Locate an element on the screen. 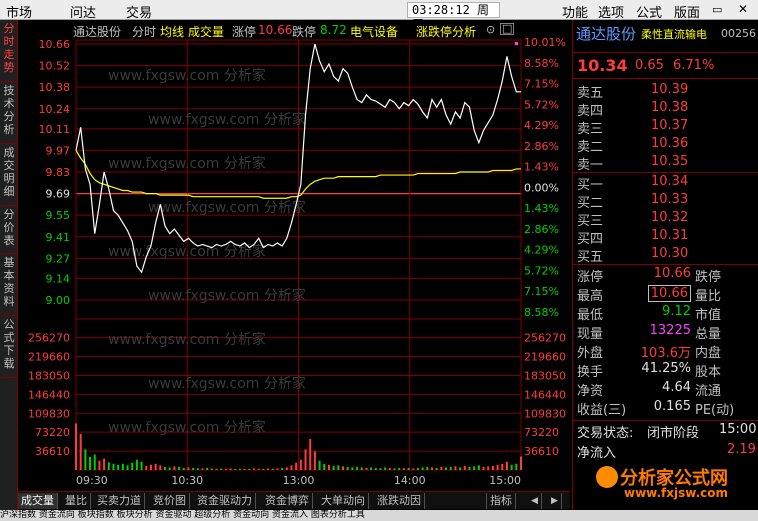 This screenshot has width=758, height=521. chart-avg-label: 均线 is located at coordinates (172, 31).